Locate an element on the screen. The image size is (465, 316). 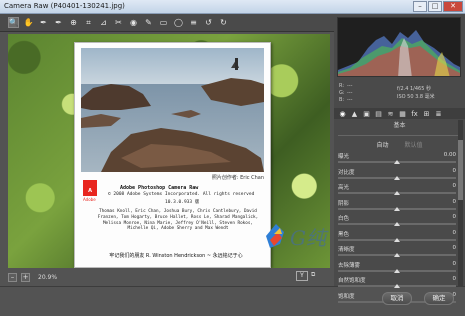
r-value: --- is located at coordinates (350, 86).